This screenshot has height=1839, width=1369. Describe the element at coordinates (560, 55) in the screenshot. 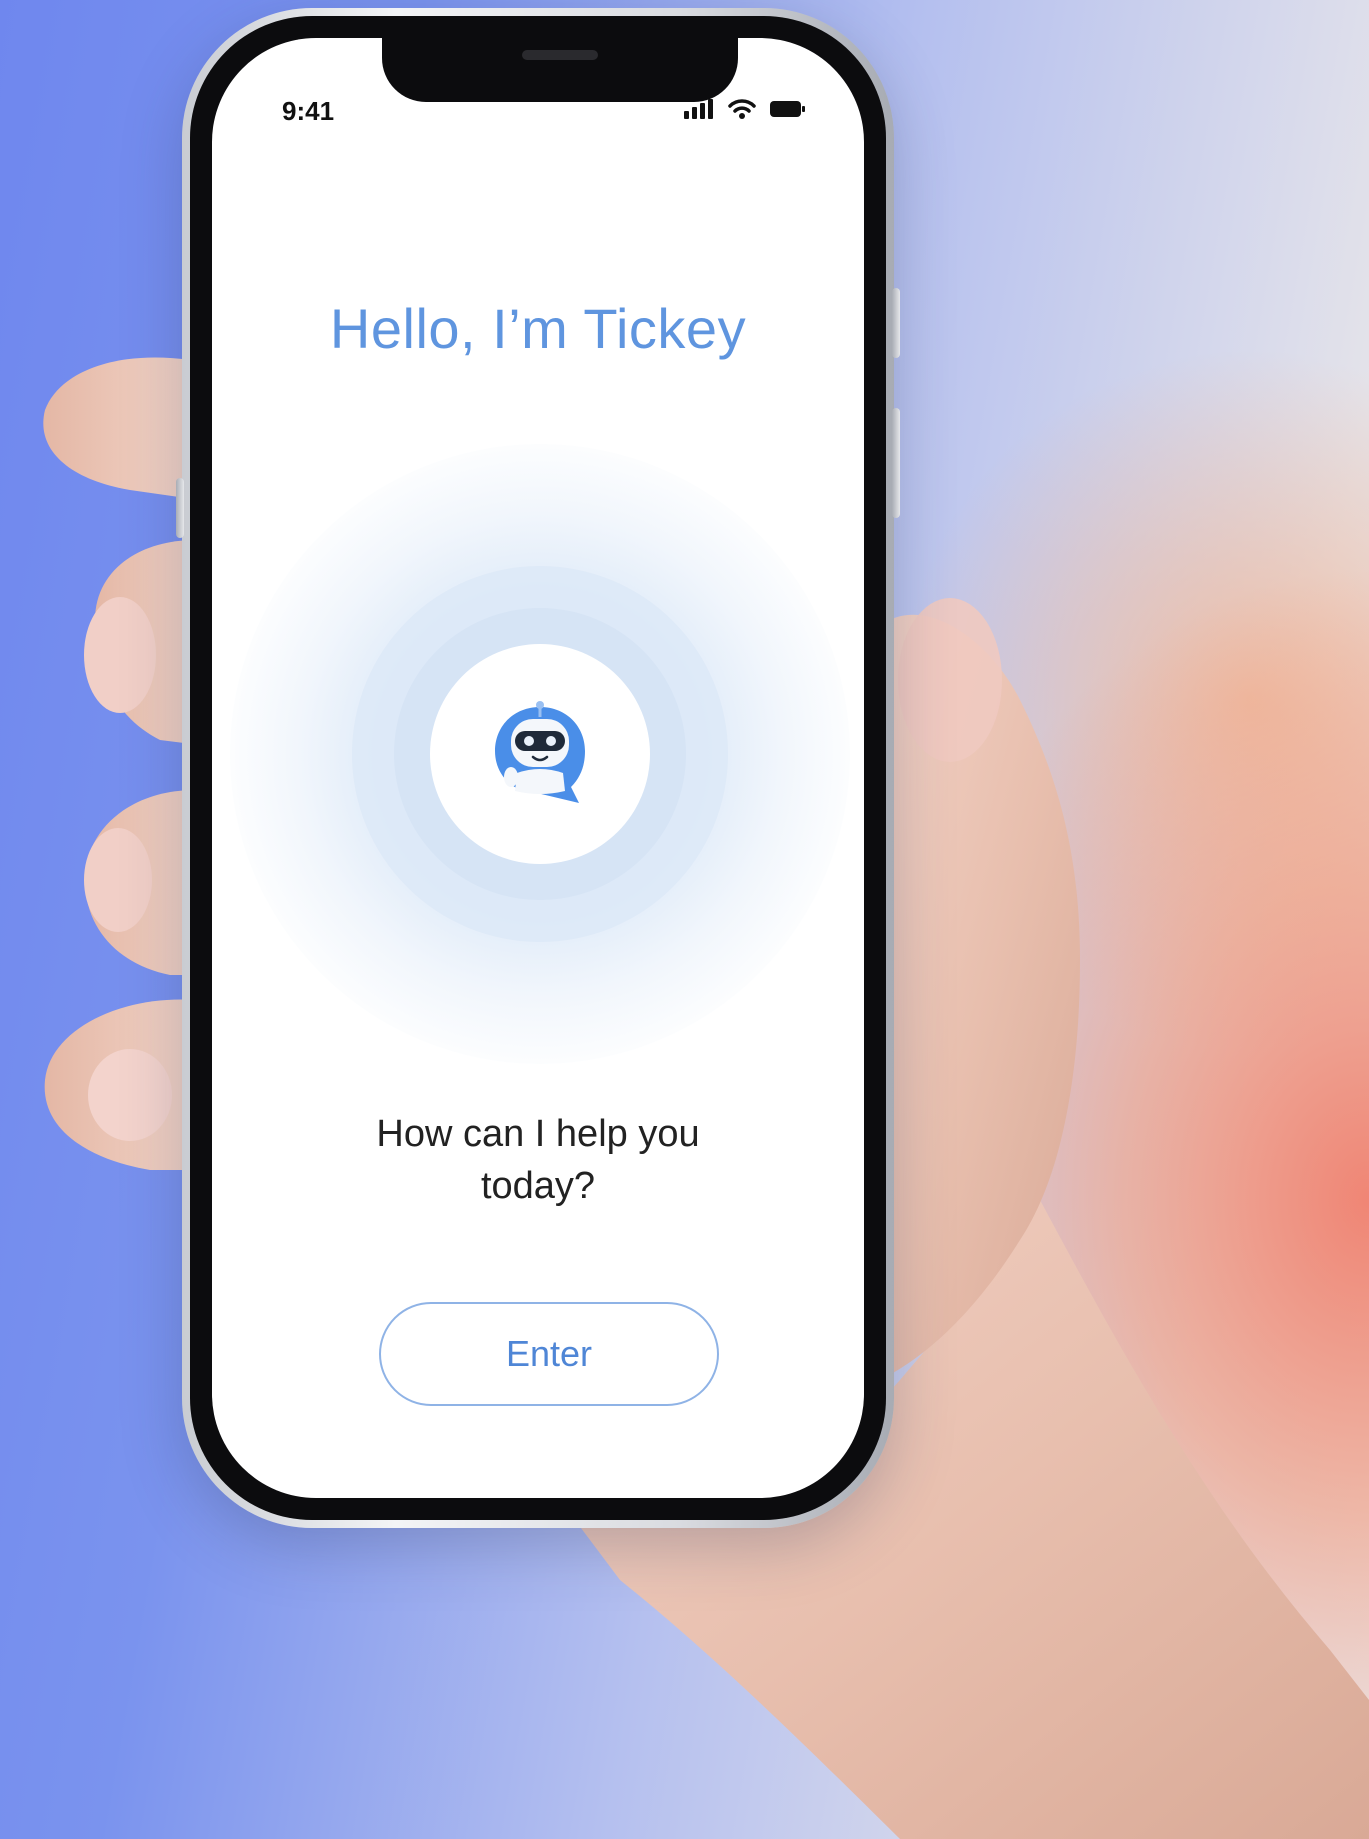

I see `speaker-grille` at that location.